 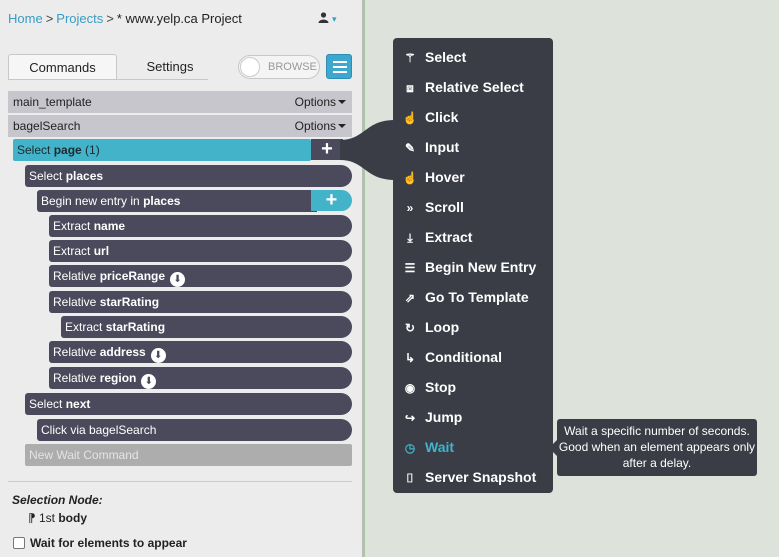 What do you see at coordinates (477, 297) in the screenshot?
I see `menu-item-label: Go To Template` at bounding box center [477, 297].